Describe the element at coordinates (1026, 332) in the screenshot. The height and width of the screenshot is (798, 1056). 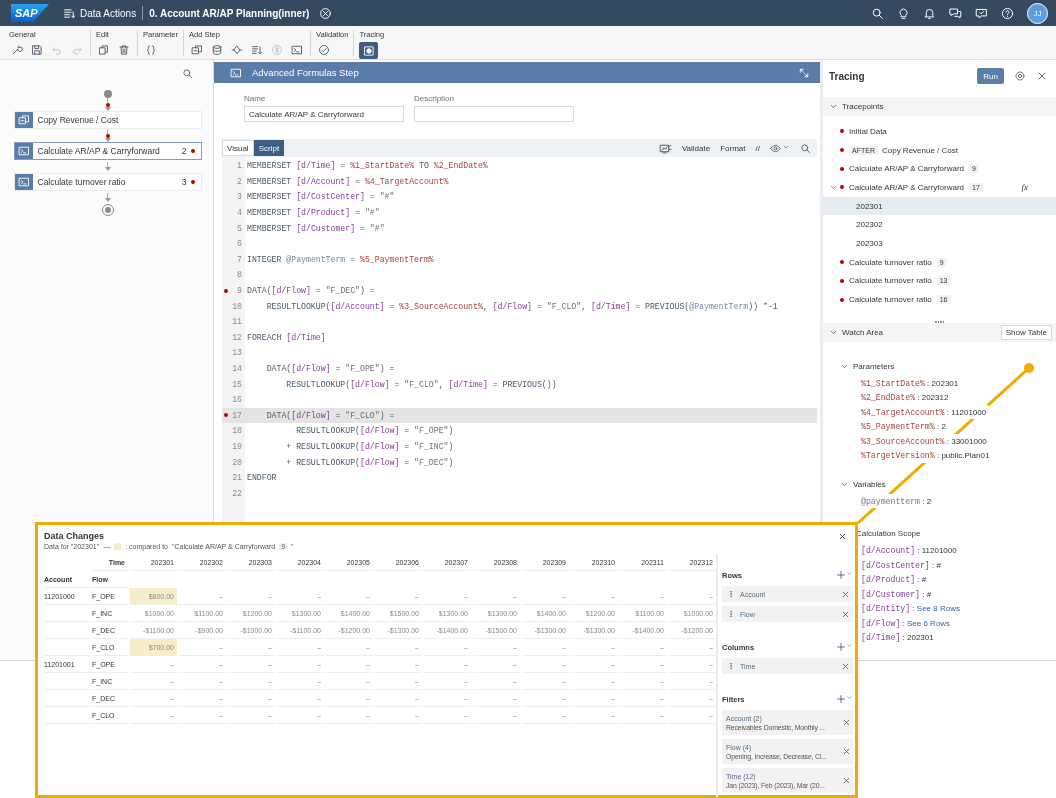
I see `show-table-button: Show Table` at that location.